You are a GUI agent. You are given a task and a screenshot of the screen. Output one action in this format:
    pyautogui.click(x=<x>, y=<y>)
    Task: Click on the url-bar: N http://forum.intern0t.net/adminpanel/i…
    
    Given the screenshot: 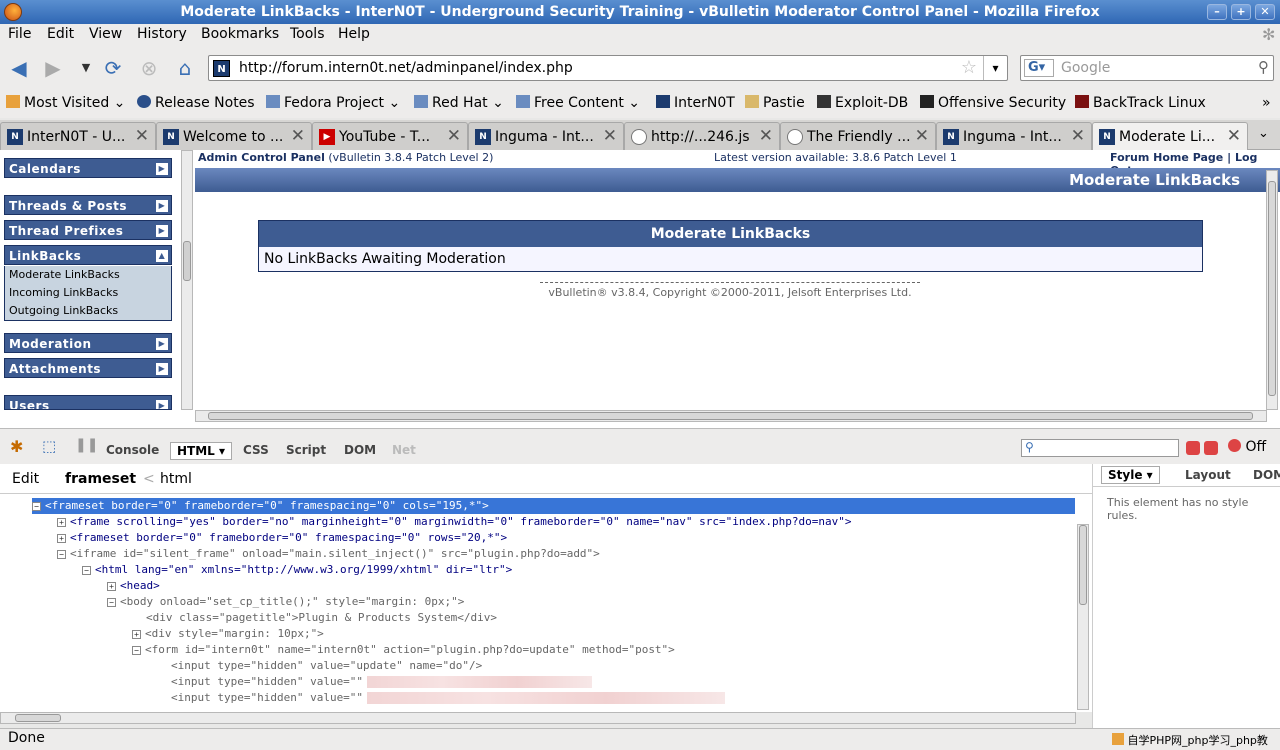 What is the action you would take?
    pyautogui.click(x=608, y=68)
    